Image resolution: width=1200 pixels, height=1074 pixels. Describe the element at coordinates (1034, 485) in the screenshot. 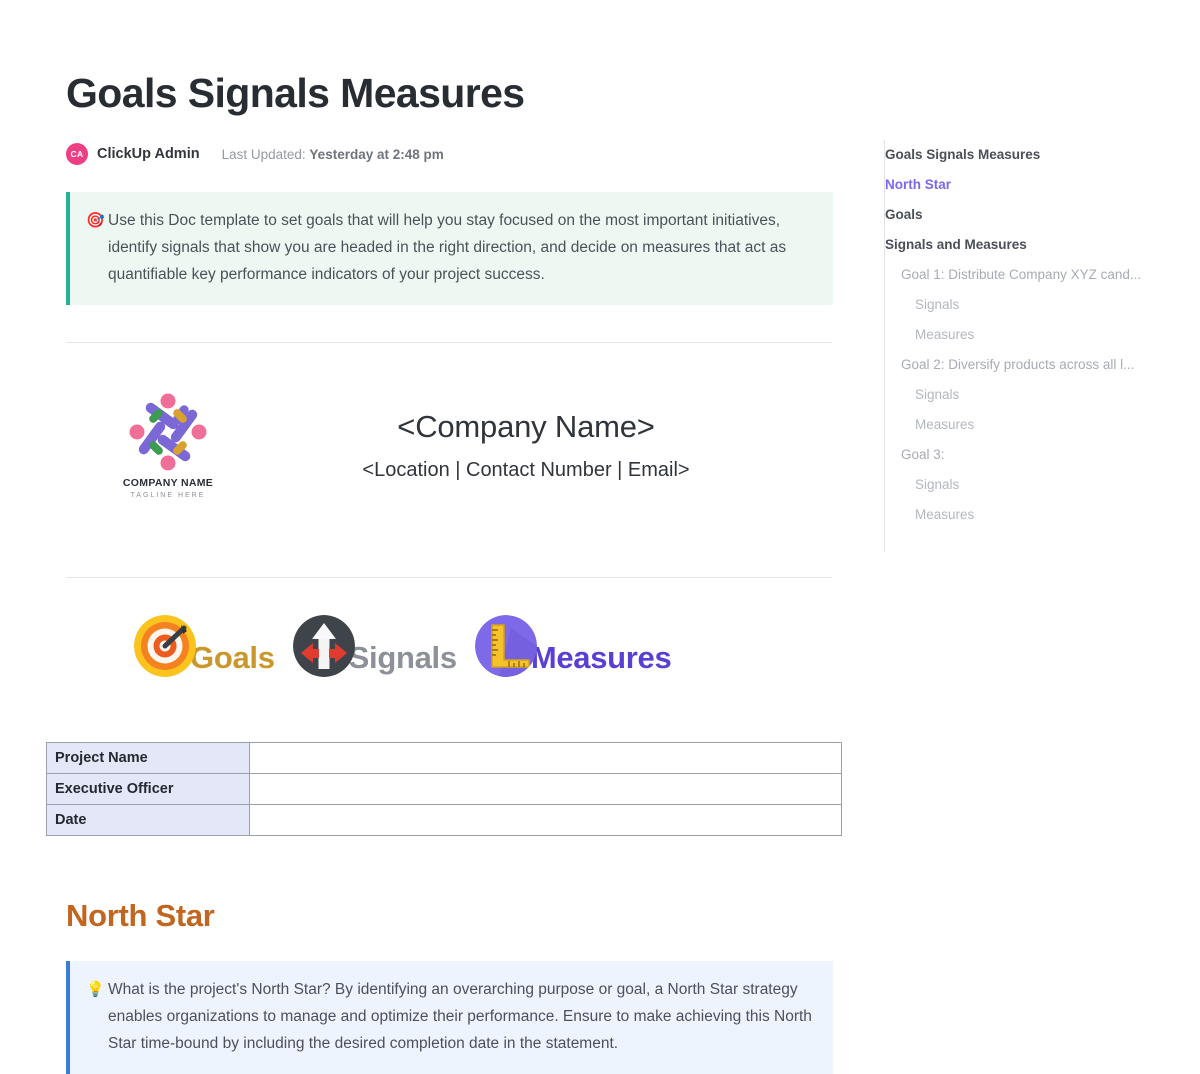

I see `toc-item-goal-3-signals: Signals` at that location.